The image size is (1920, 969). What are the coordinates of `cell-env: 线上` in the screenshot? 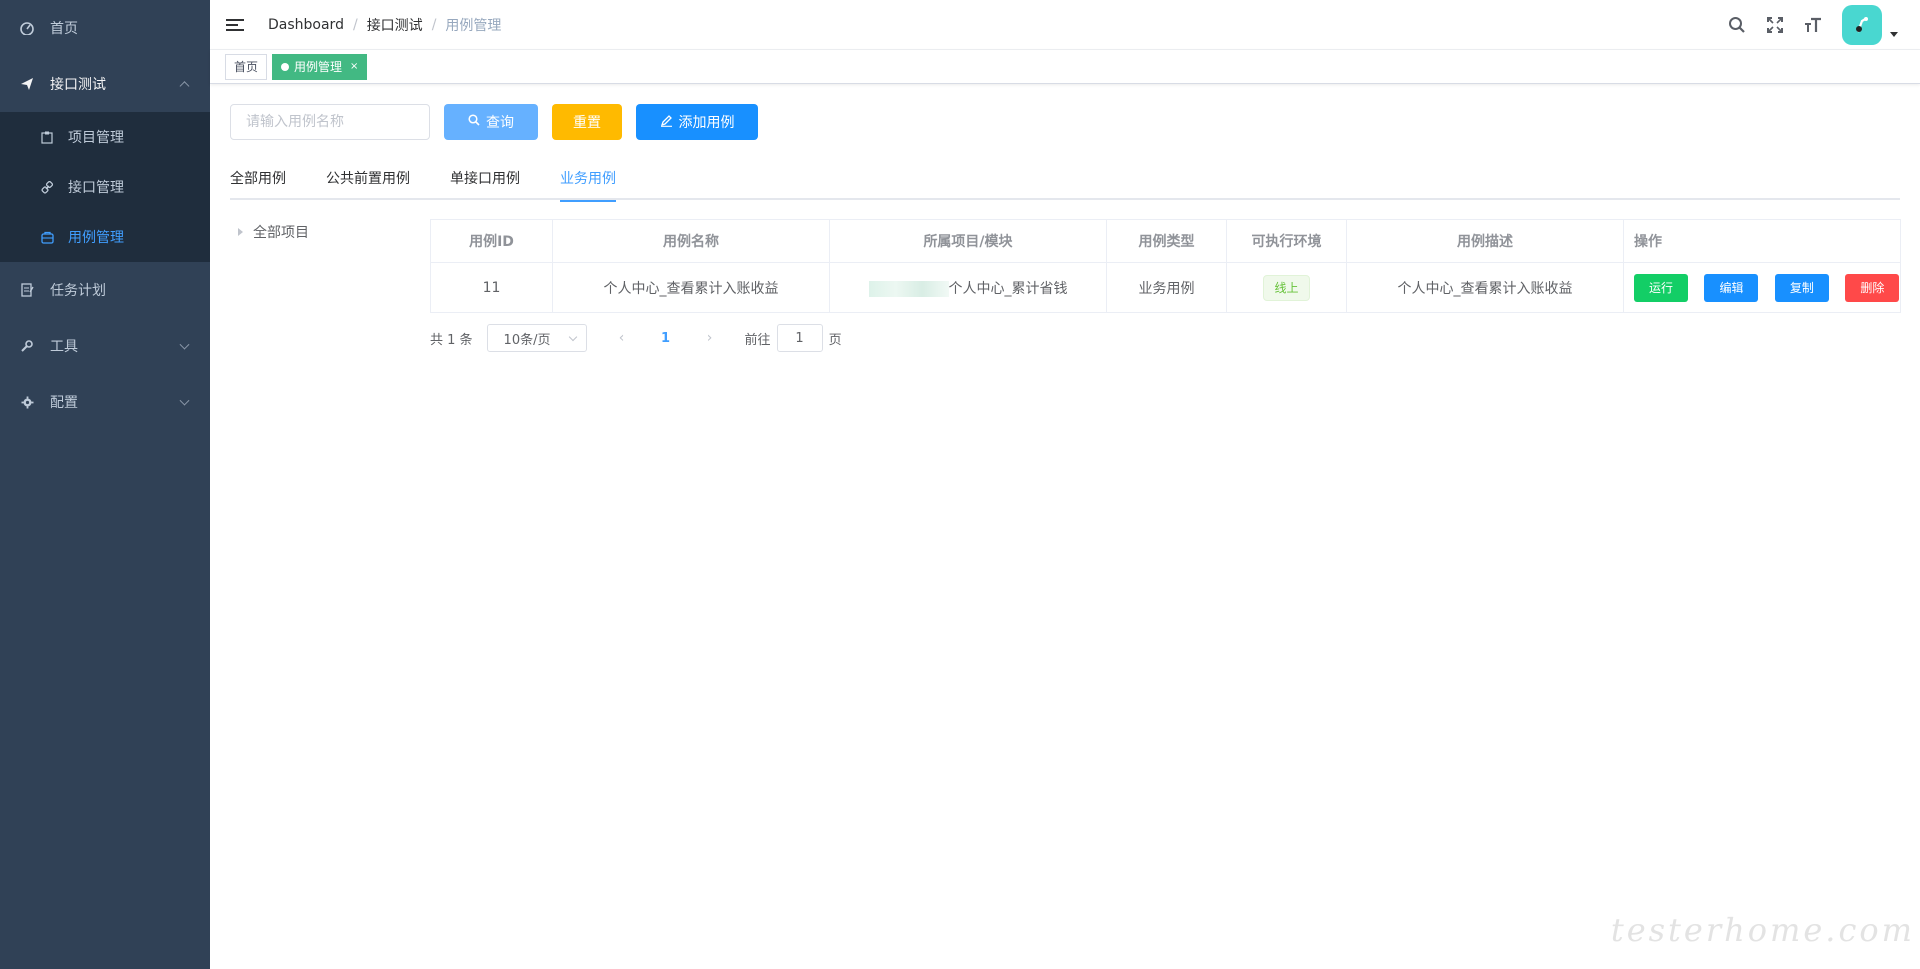 It's located at (1286, 287).